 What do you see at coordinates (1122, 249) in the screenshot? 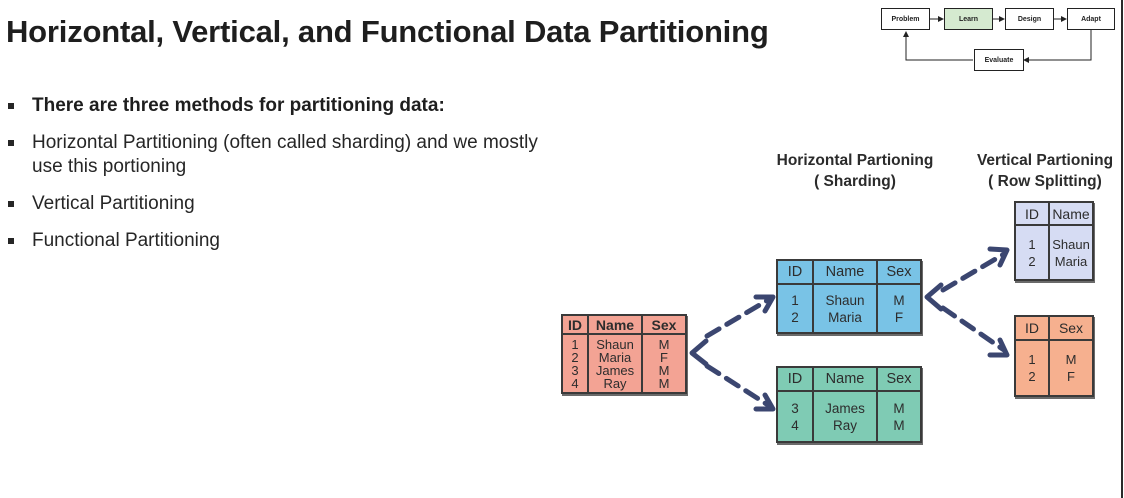
I see `slide-edge-divider` at bounding box center [1122, 249].